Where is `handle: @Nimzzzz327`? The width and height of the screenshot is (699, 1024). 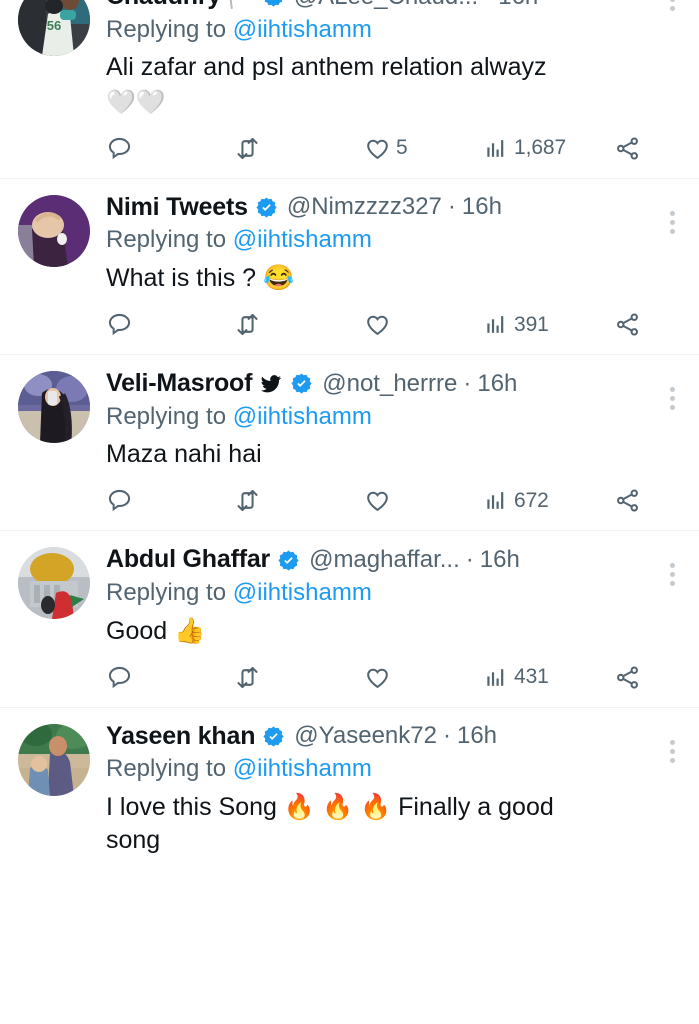
handle: @Nimzzzz327 is located at coordinates (364, 207).